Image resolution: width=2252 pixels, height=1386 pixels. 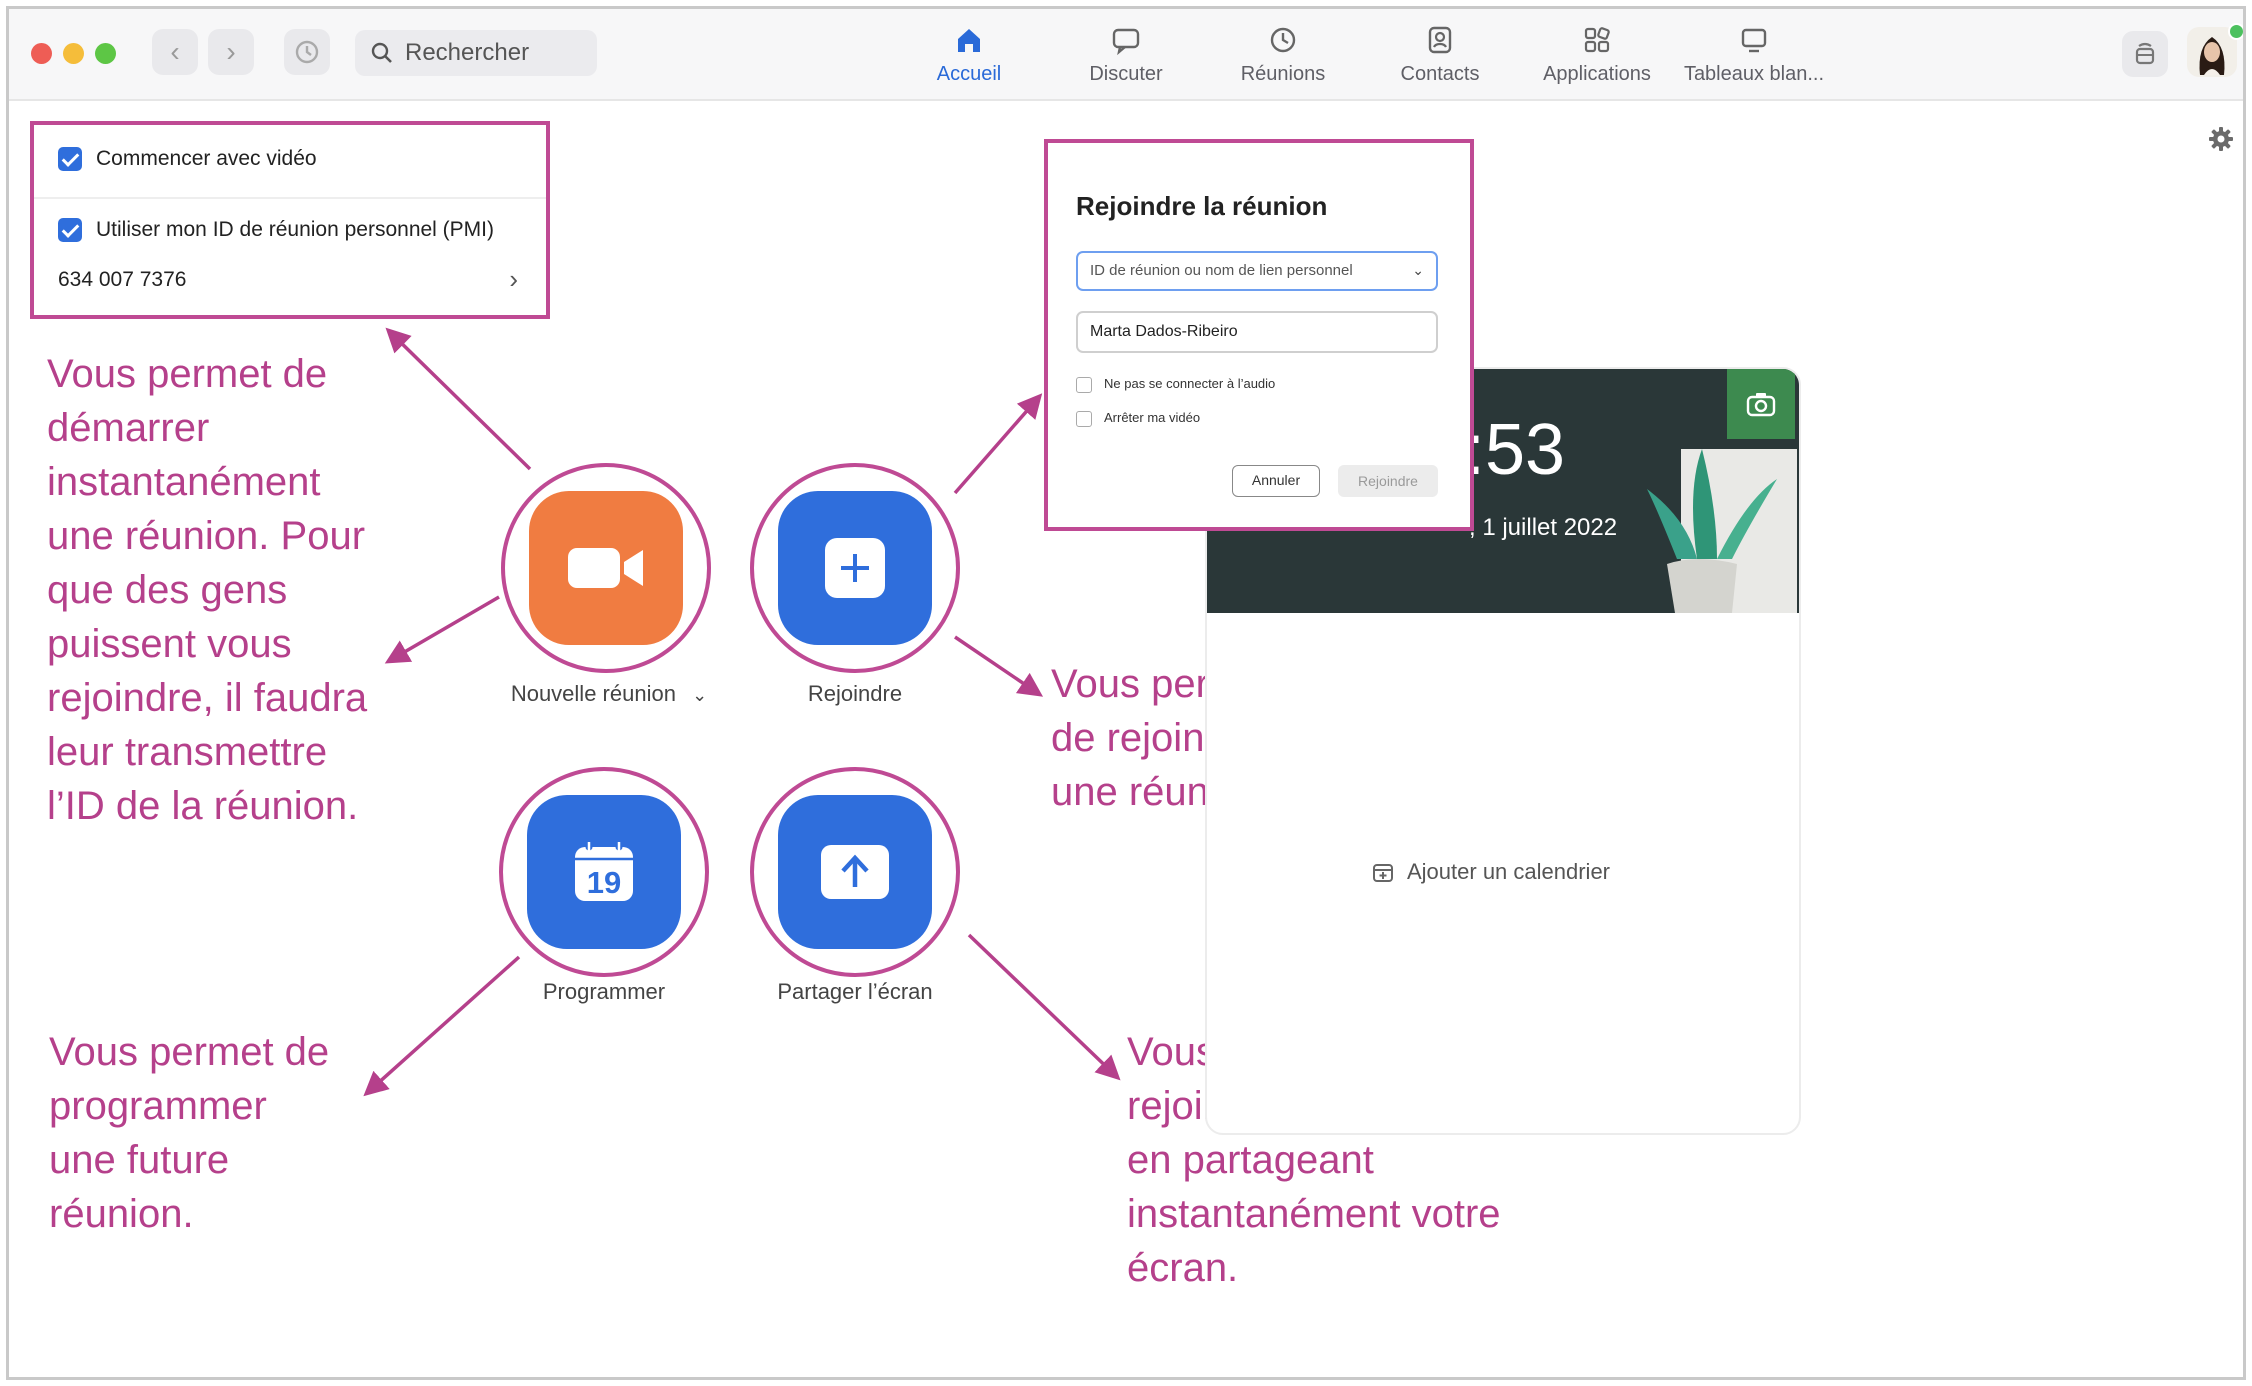 What do you see at coordinates (1190, 383) in the screenshot?
I see `no-audio-label: Ne pas se connecter à l’audio` at bounding box center [1190, 383].